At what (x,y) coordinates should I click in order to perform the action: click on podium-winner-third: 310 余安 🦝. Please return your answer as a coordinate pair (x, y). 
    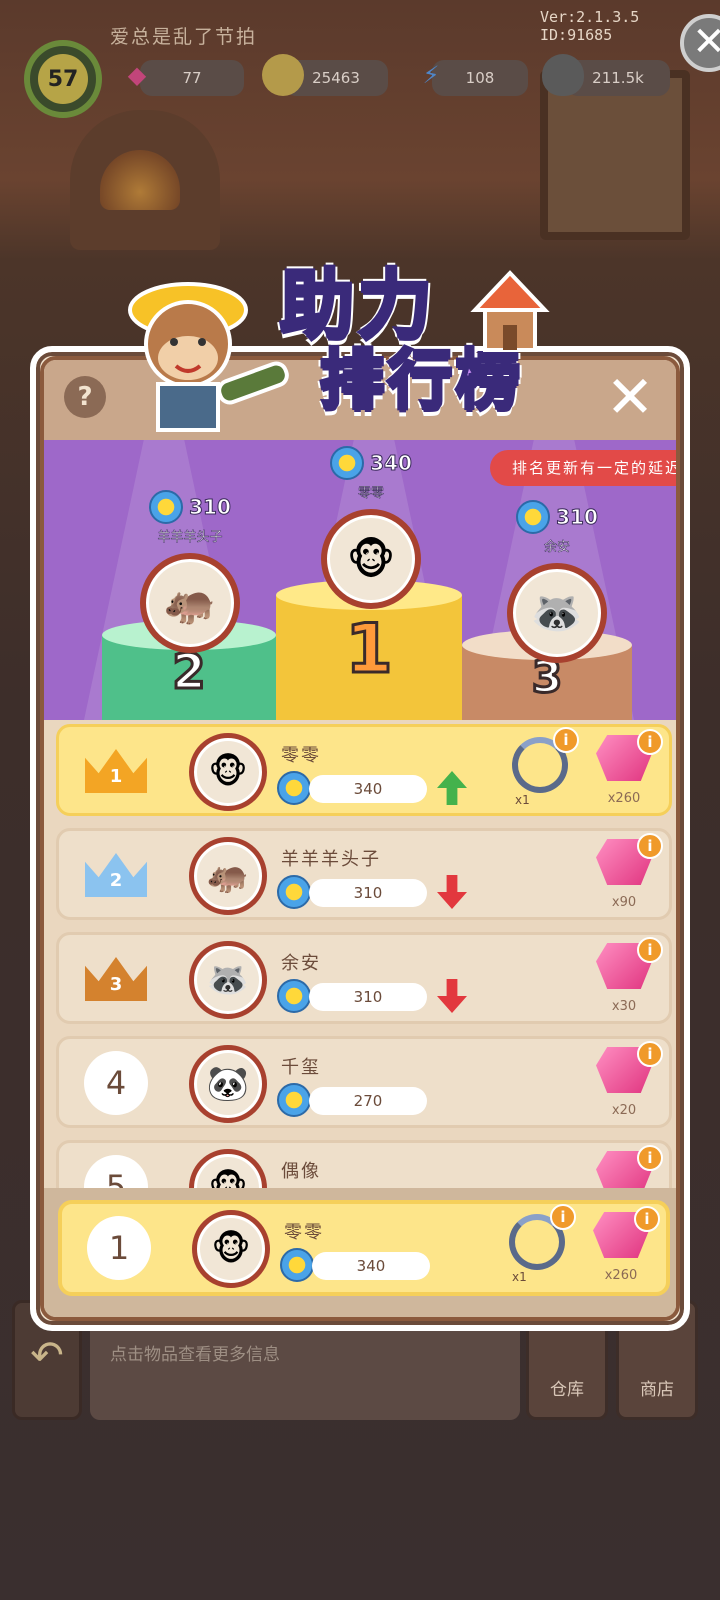
    Looking at the image, I should click on (557, 581).